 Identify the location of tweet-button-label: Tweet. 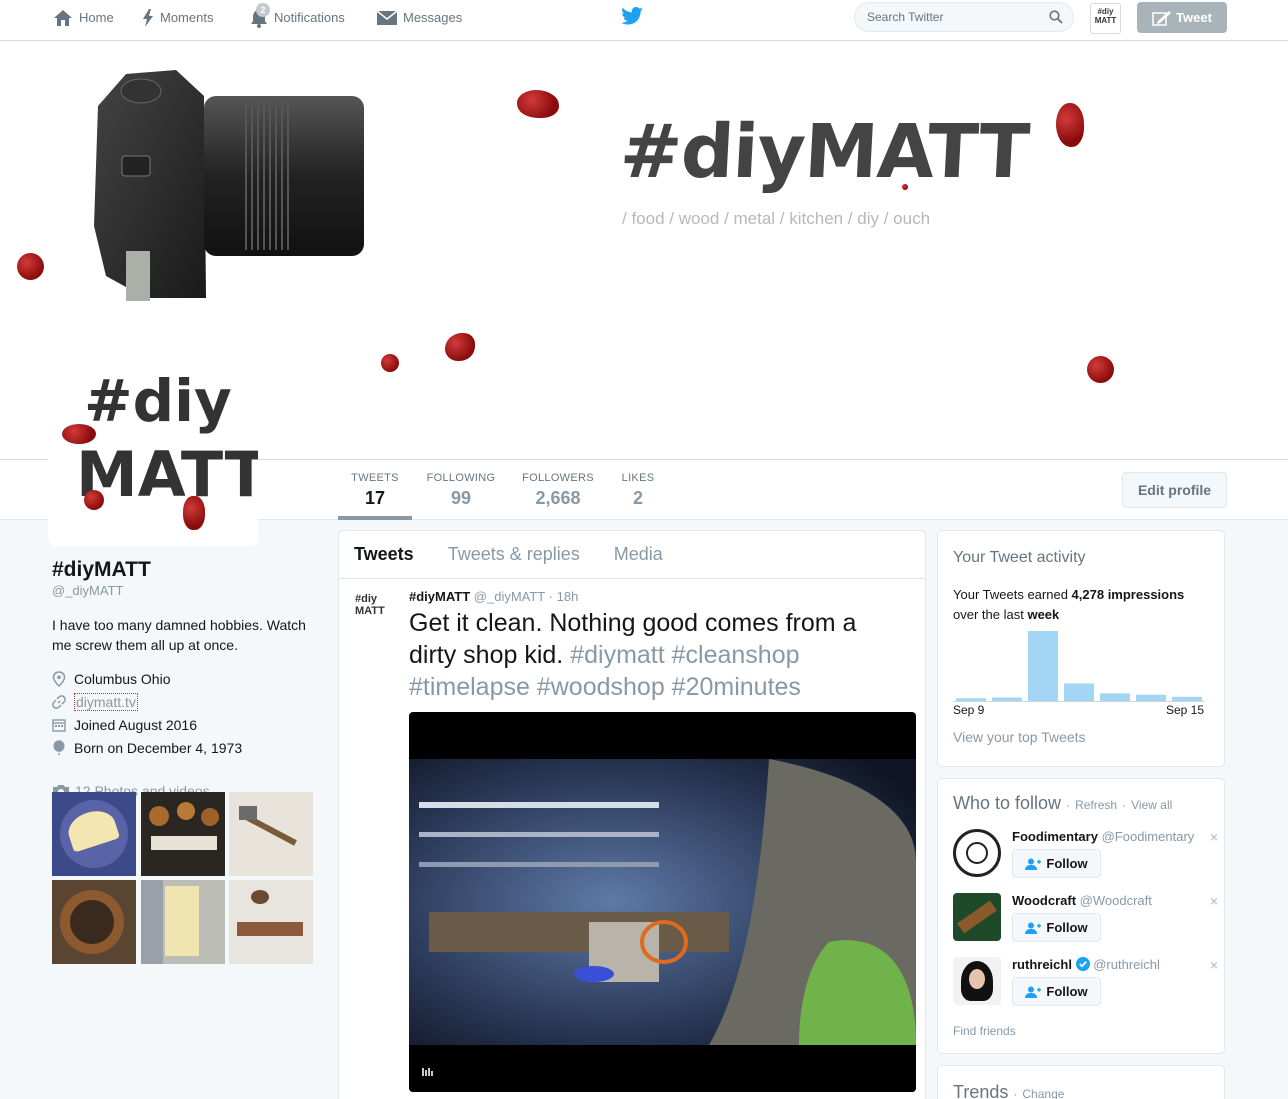
(1194, 17).